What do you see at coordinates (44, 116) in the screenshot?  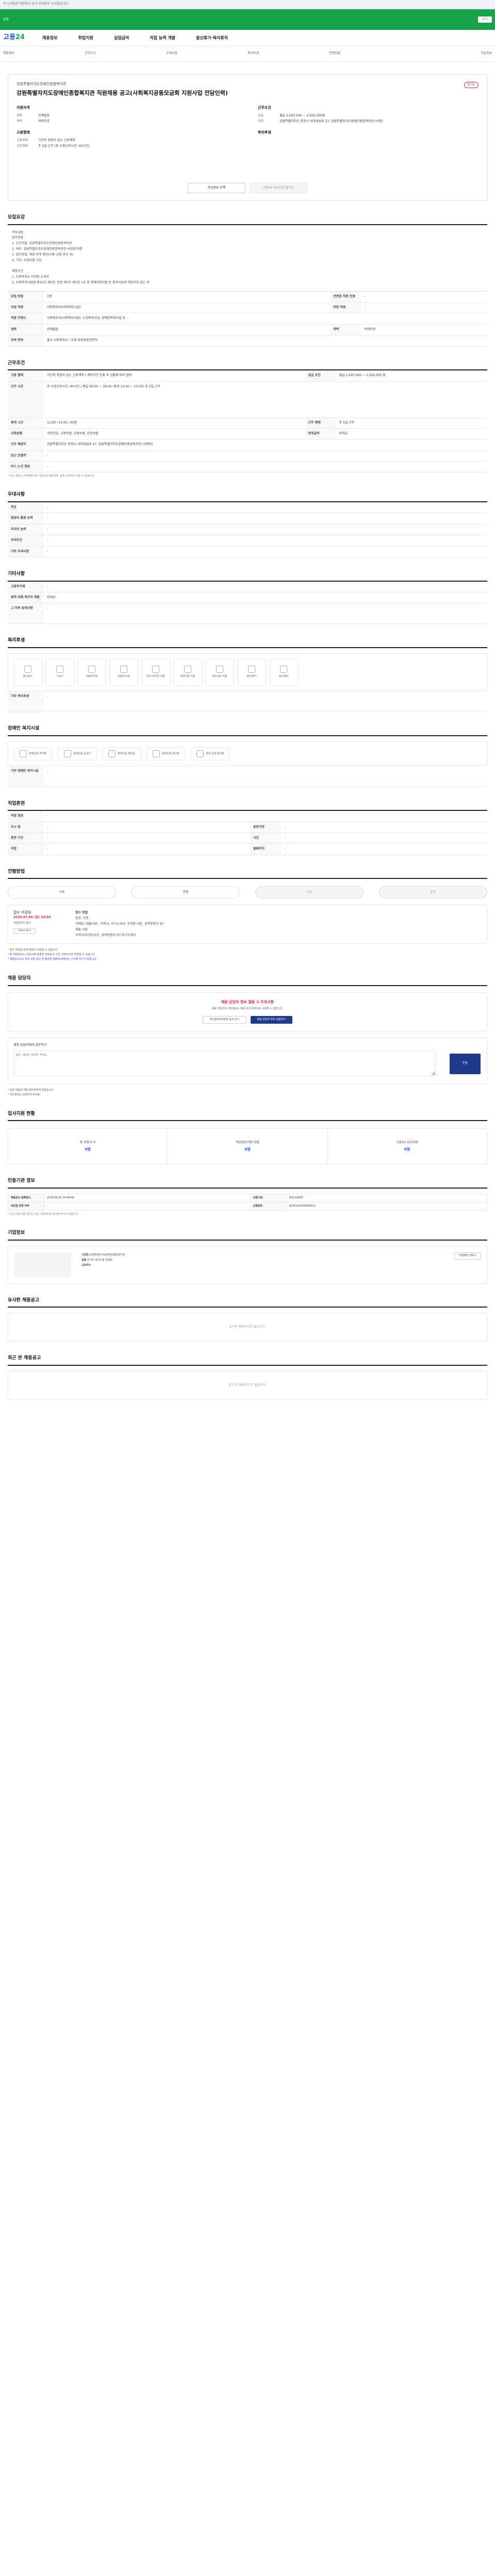 I see `kv-value: 관계없음` at bounding box center [44, 116].